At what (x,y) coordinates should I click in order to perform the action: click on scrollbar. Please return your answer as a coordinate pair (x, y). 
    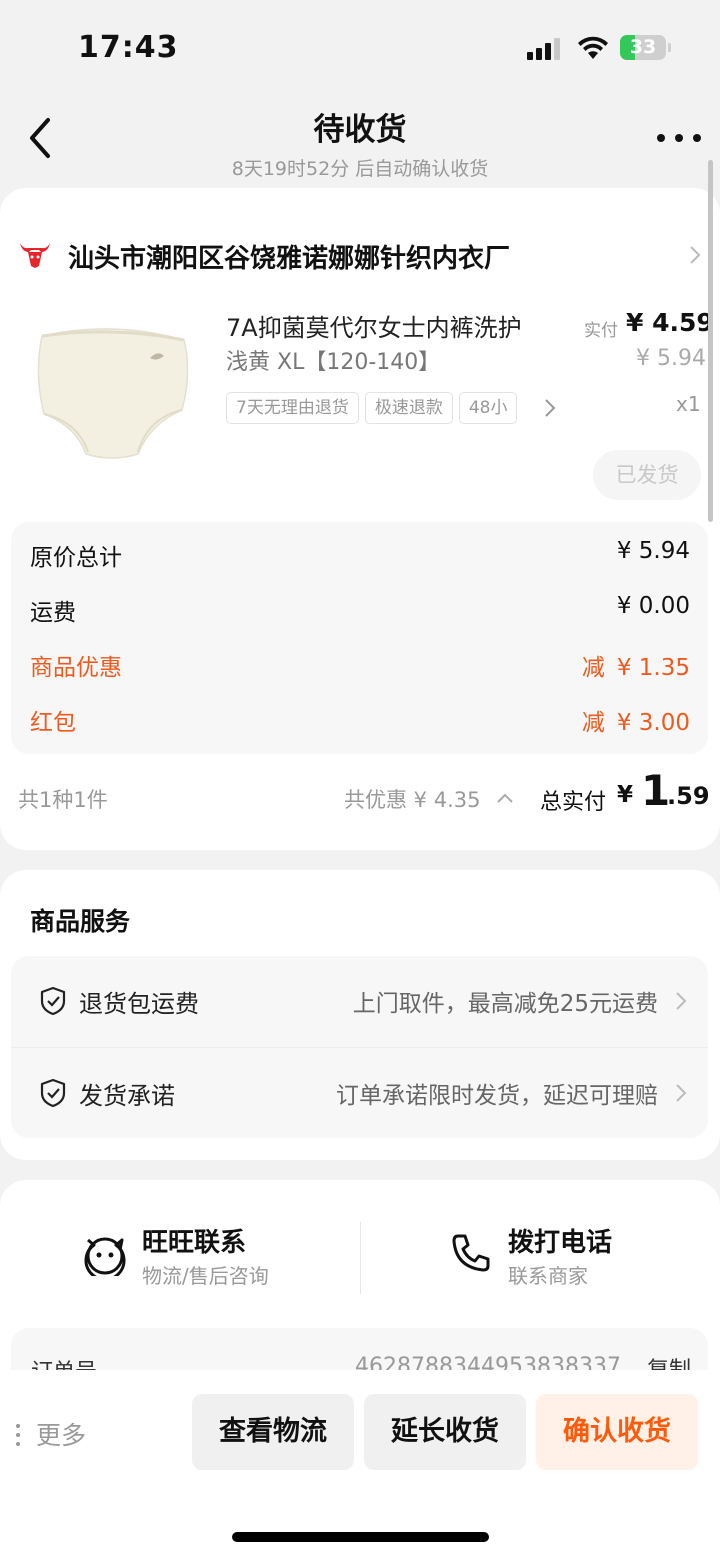
    Looking at the image, I should click on (710, 341).